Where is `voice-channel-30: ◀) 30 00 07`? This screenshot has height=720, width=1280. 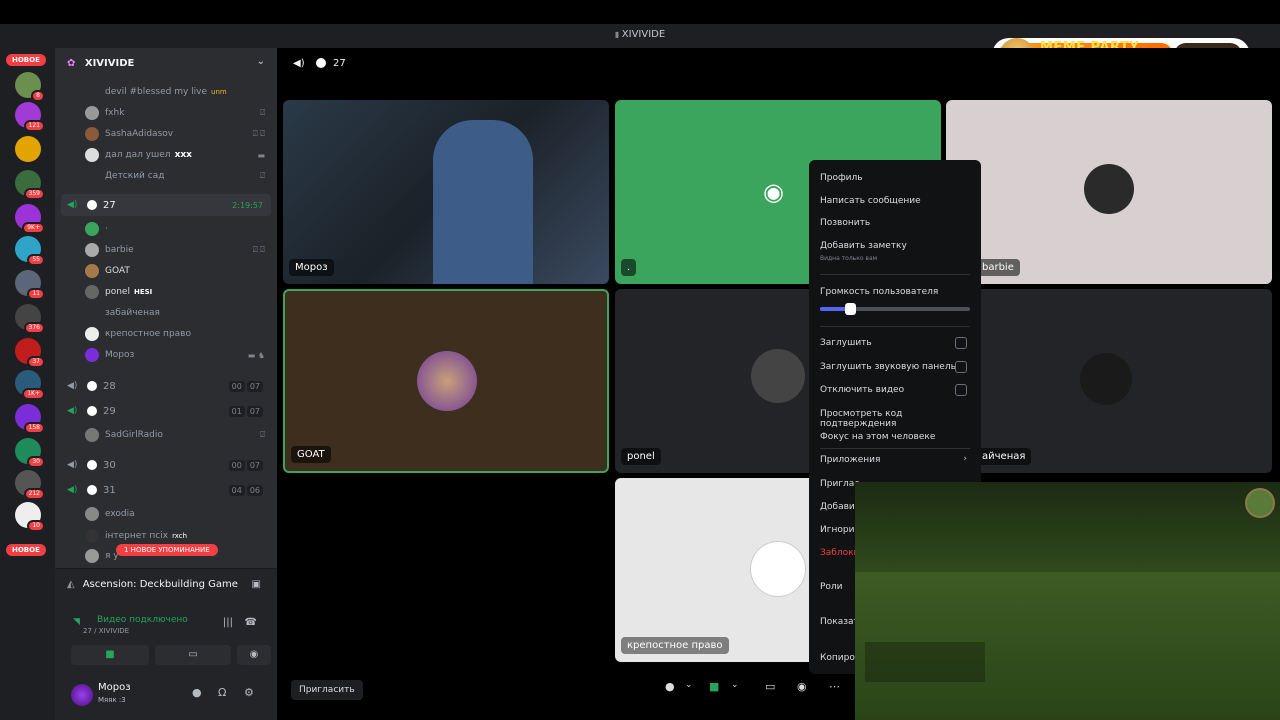
voice-channel-30: ◀) 30 00 07 is located at coordinates (166, 465).